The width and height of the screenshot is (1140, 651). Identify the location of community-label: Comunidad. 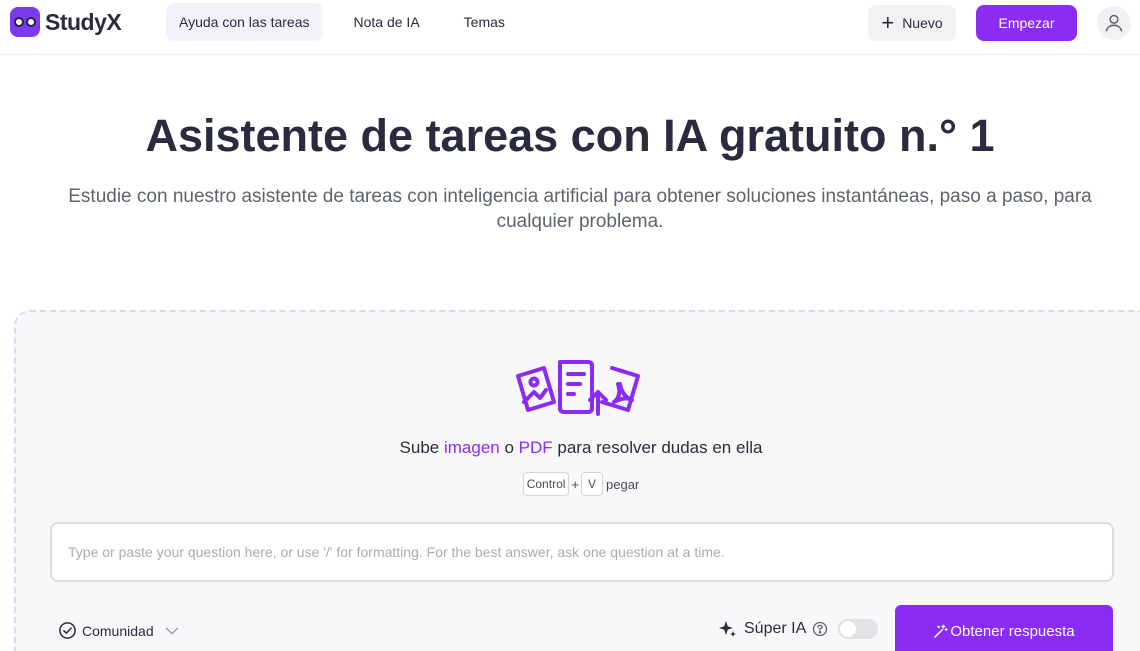
(118, 630).